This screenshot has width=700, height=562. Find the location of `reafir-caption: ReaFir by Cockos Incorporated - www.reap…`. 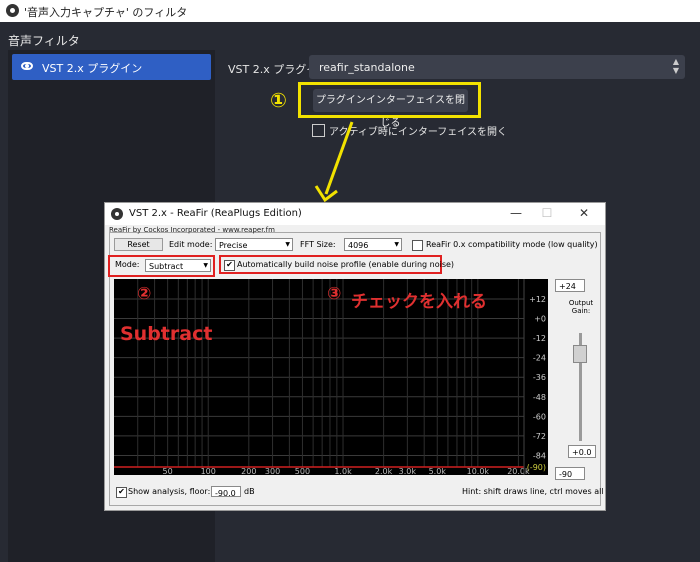

reafir-caption: ReaFir by Cockos Incorporated - www.reap… is located at coordinates (192, 230).